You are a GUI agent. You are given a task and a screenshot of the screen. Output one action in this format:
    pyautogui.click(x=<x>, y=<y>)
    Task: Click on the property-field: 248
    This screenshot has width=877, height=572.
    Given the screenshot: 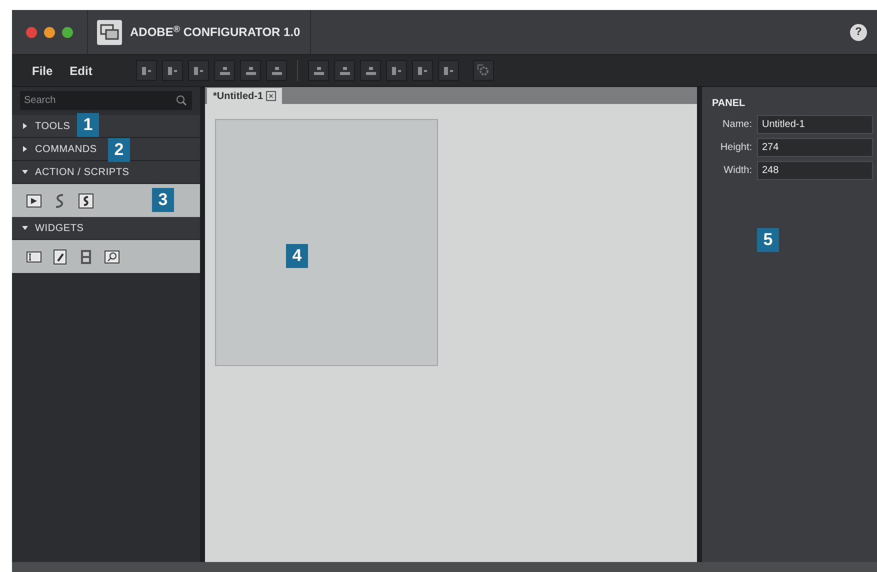 What is the action you would take?
    pyautogui.click(x=815, y=170)
    